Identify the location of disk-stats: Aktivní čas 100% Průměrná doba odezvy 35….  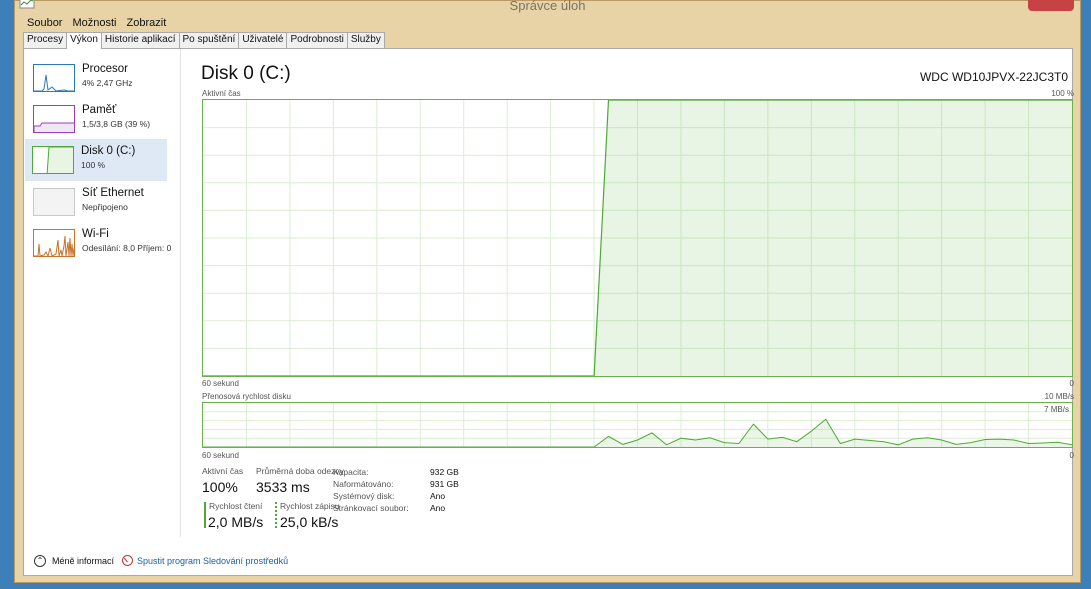
(501, 506).